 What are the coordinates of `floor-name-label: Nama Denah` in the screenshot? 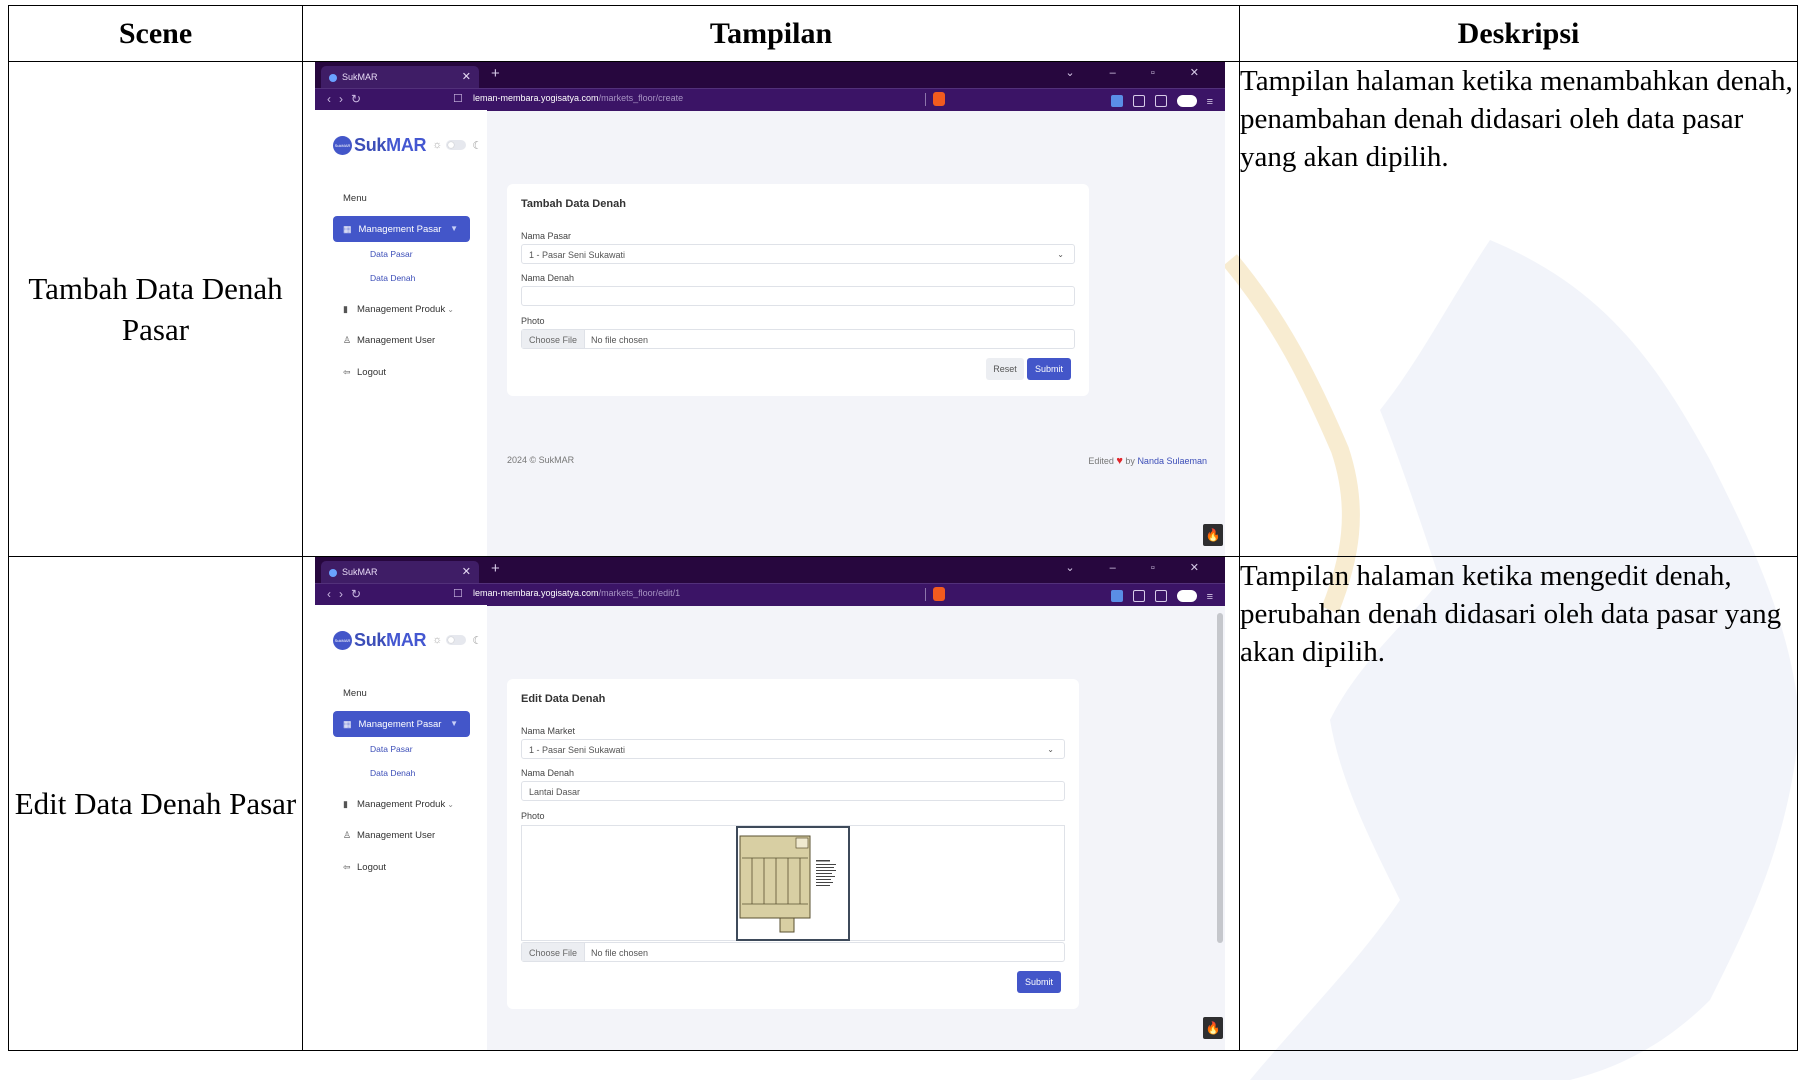 It's located at (548, 278).